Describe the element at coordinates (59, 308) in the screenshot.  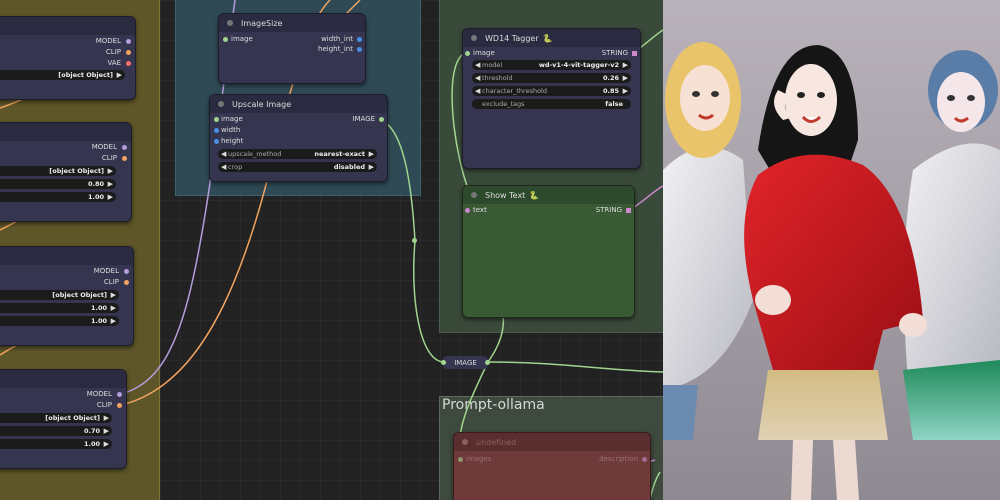
I see `strength-model-widget: 1.00 ▶` at that location.